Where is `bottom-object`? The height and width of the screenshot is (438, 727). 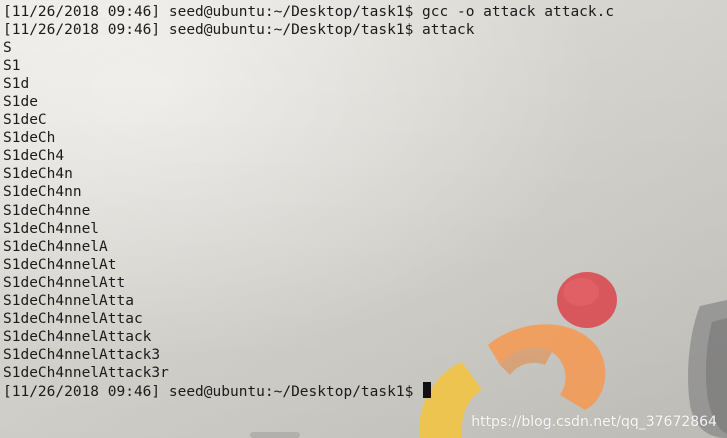
bottom-object is located at coordinates (275, 435).